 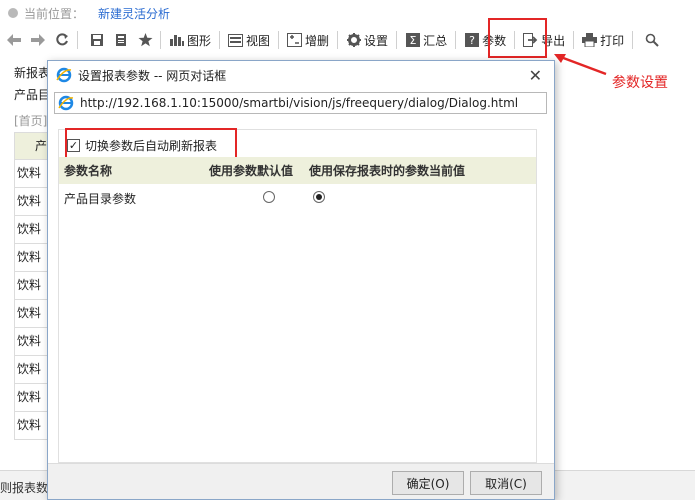 I want to click on save-icon, so click(x=97, y=40).